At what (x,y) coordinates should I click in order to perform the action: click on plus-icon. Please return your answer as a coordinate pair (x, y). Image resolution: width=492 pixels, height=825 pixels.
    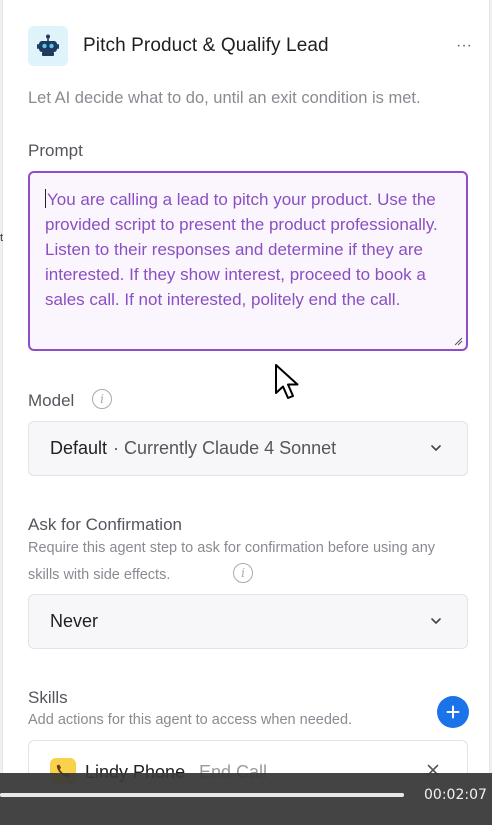
    Looking at the image, I should click on (453, 712).